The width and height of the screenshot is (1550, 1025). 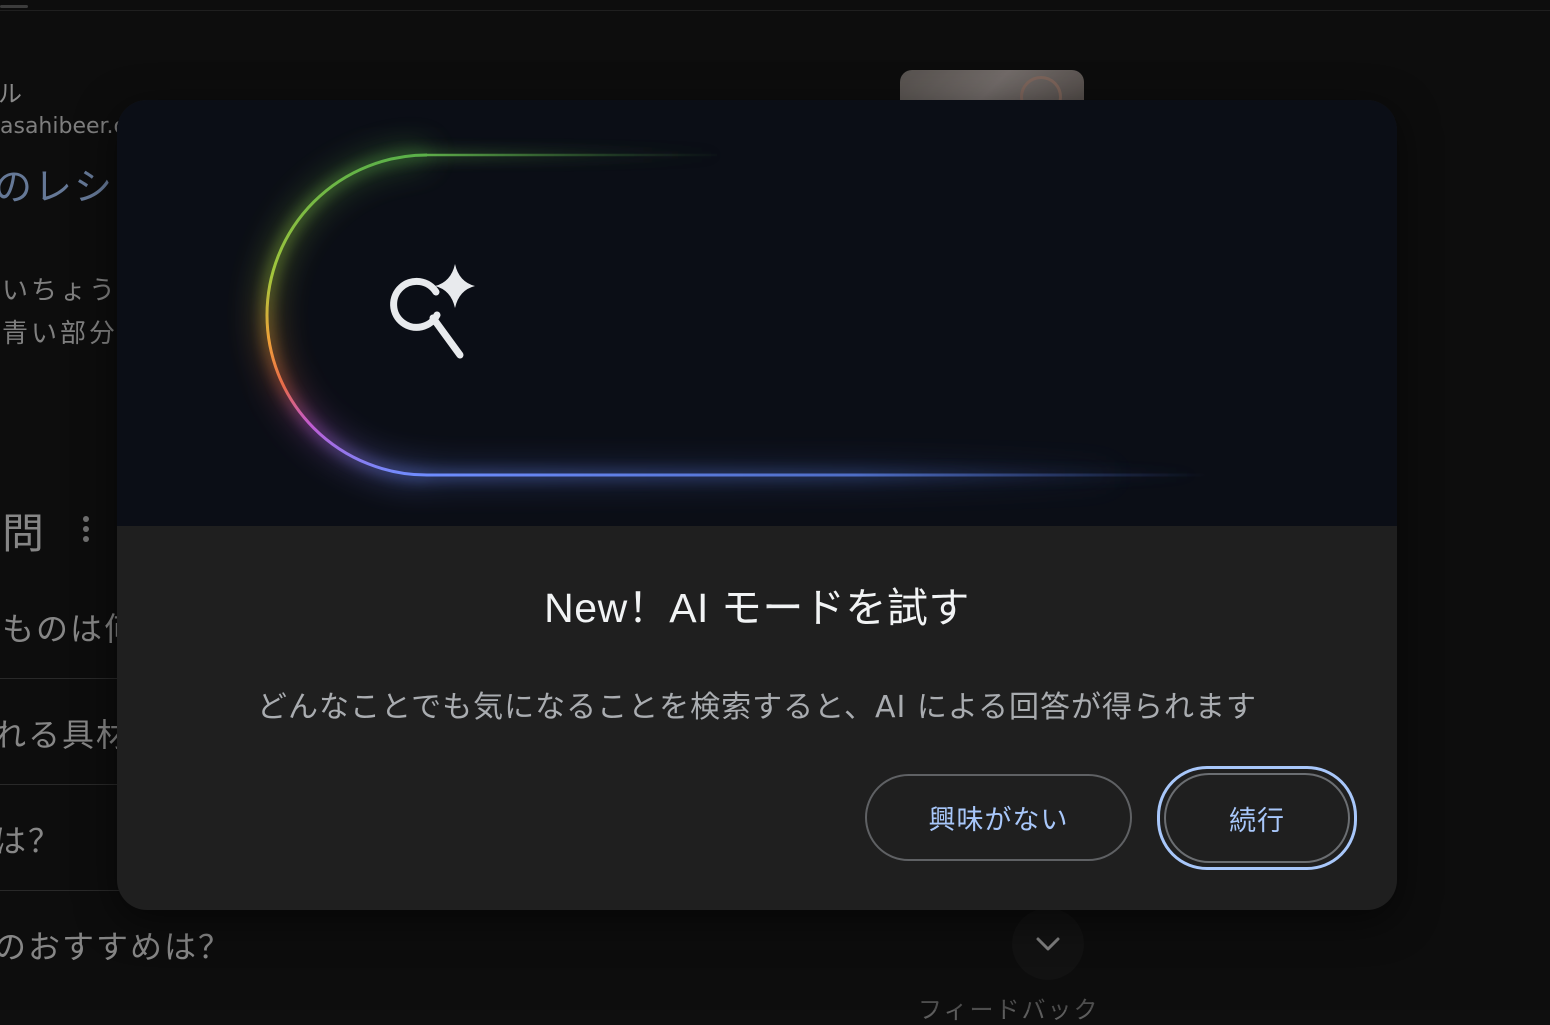 I want to click on not-interested-button: 興味がない, so click(x=998, y=817).